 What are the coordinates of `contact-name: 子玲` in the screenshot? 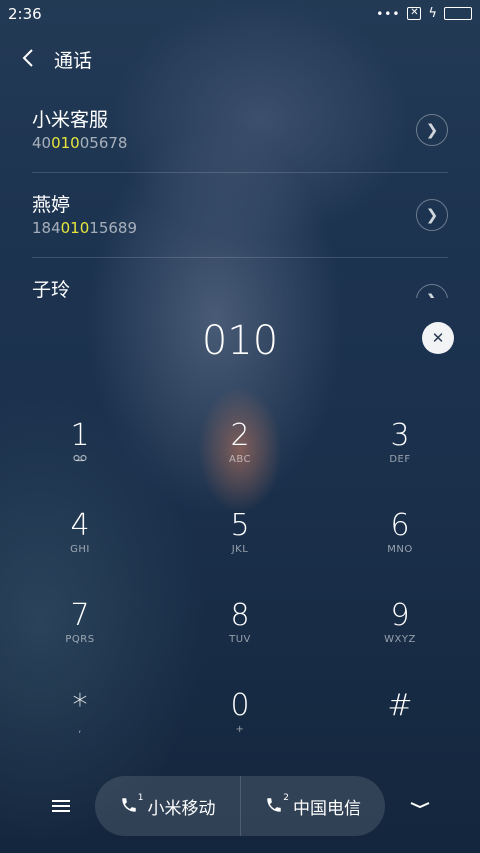 It's located at (51, 288).